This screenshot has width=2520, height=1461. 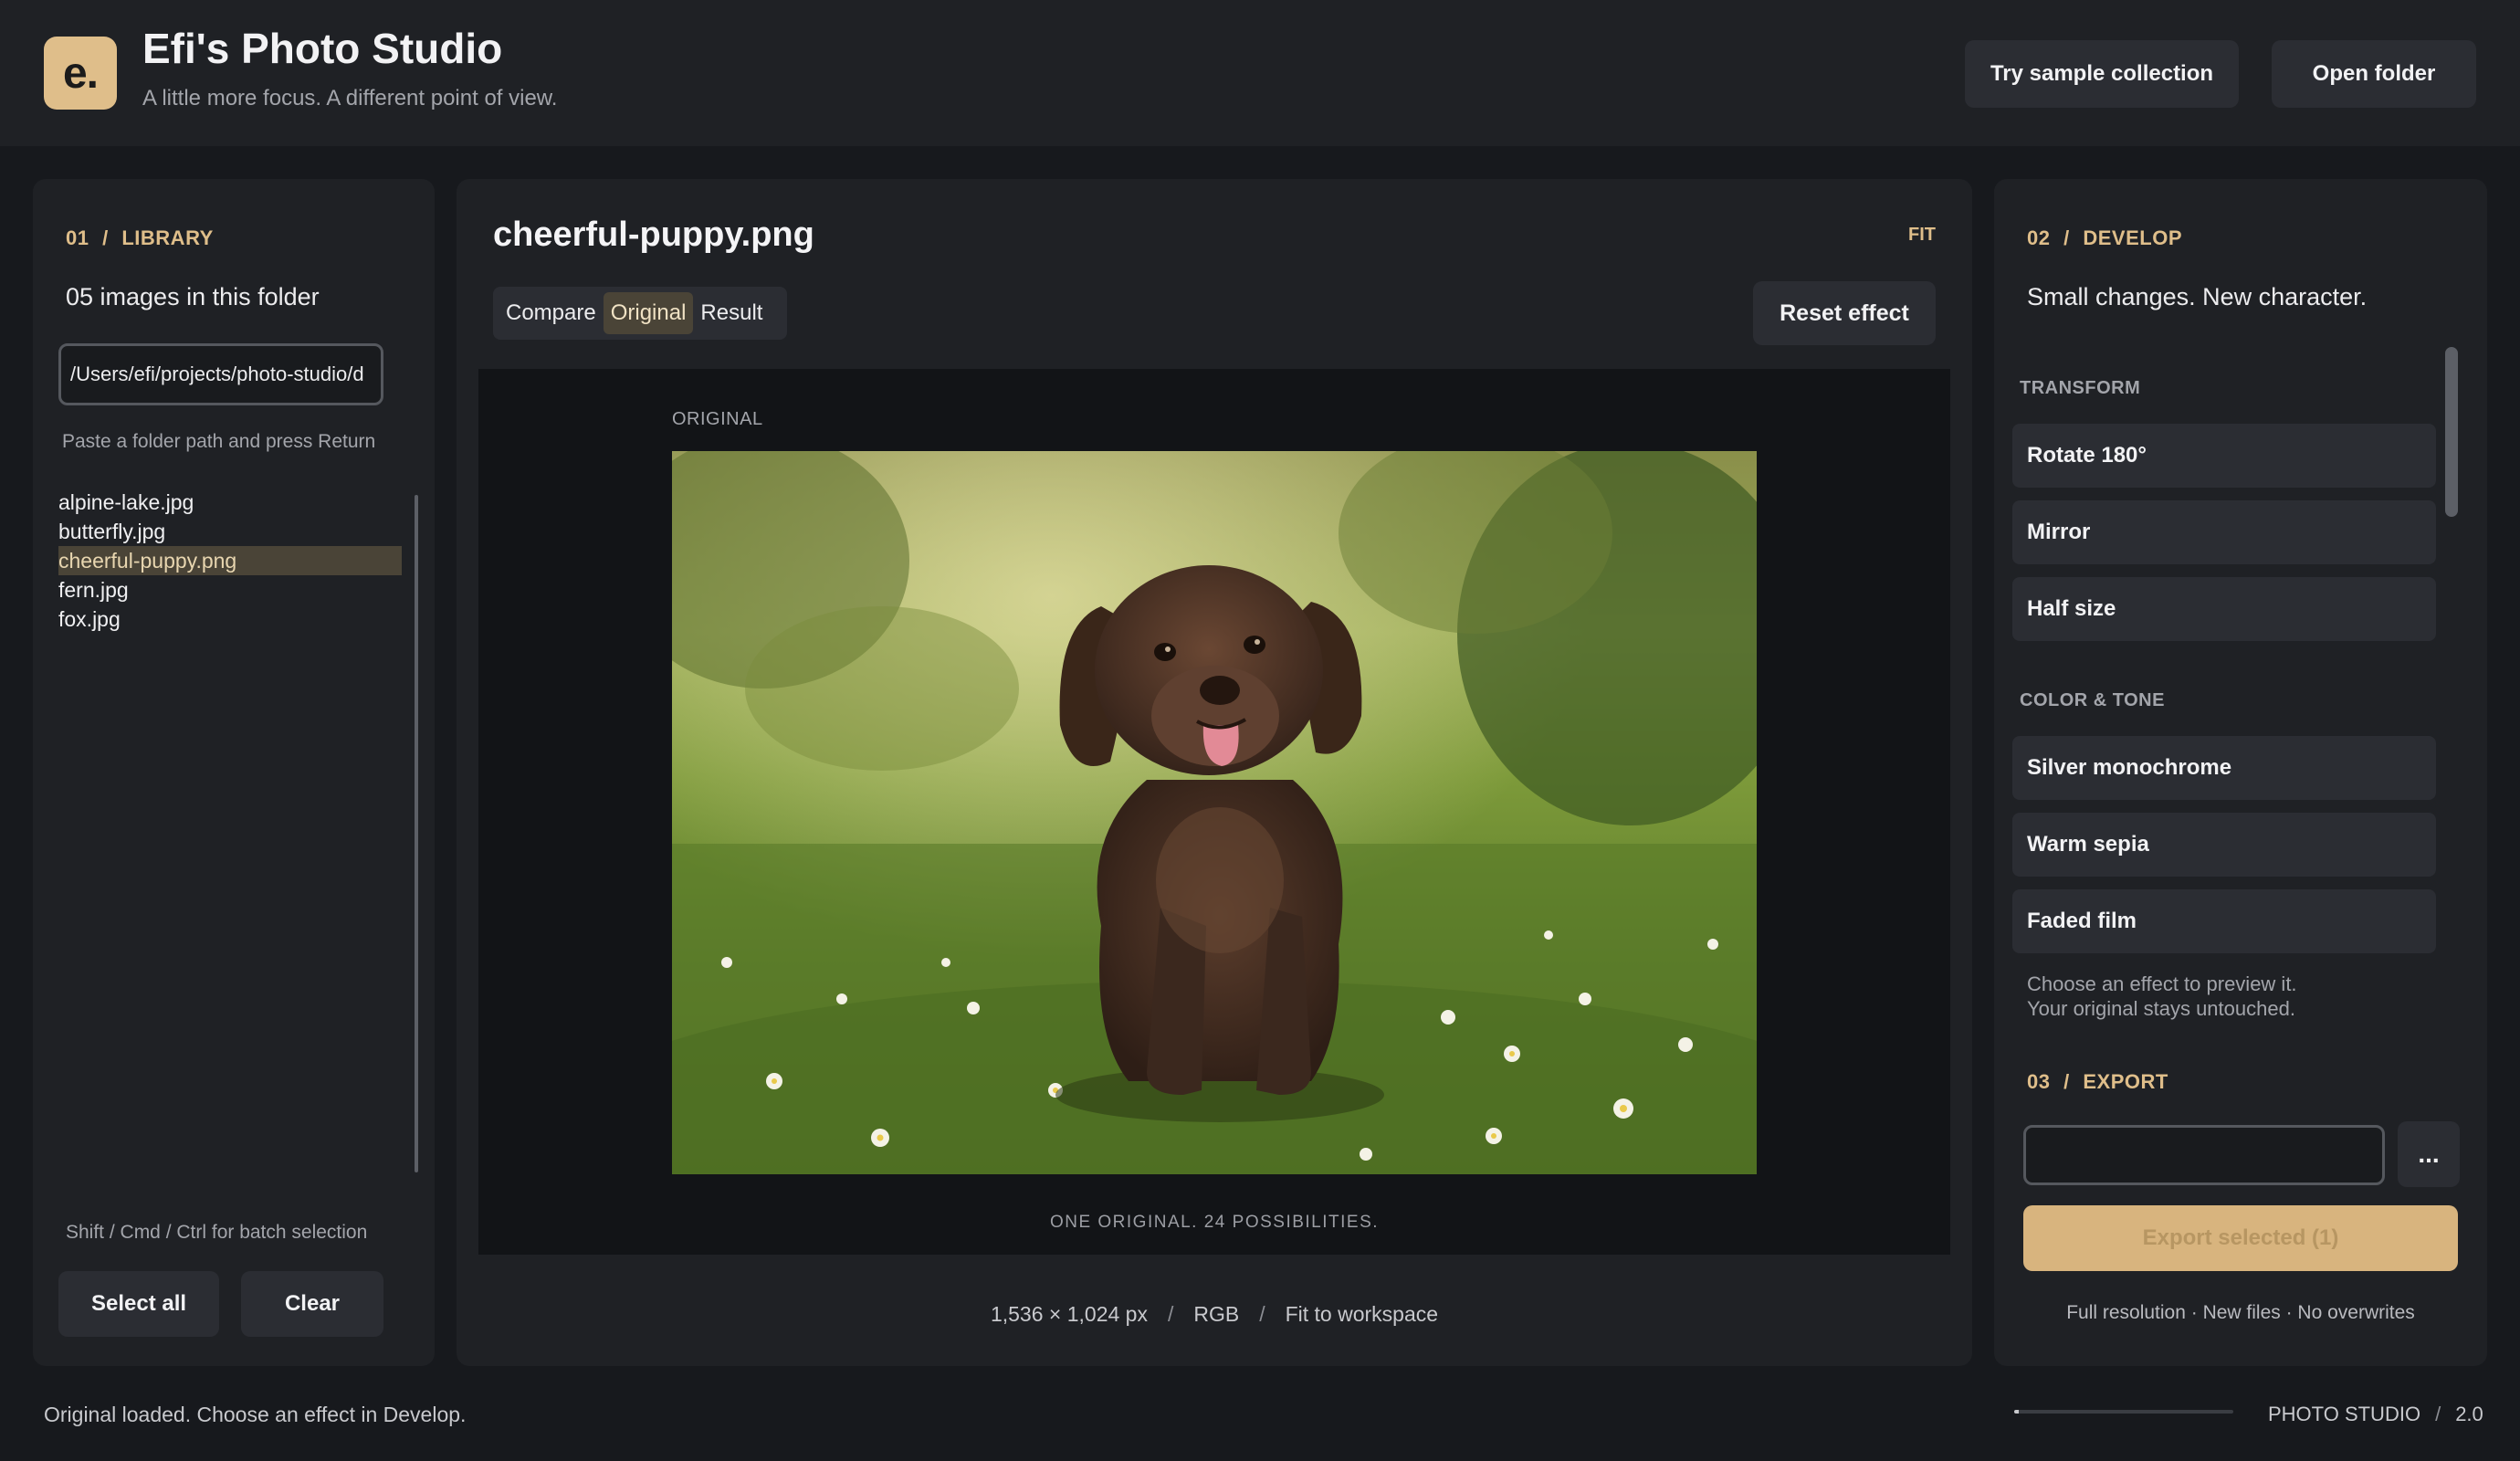 I want to click on rotate-180-button: Rotate 180°, so click(x=2224, y=456).